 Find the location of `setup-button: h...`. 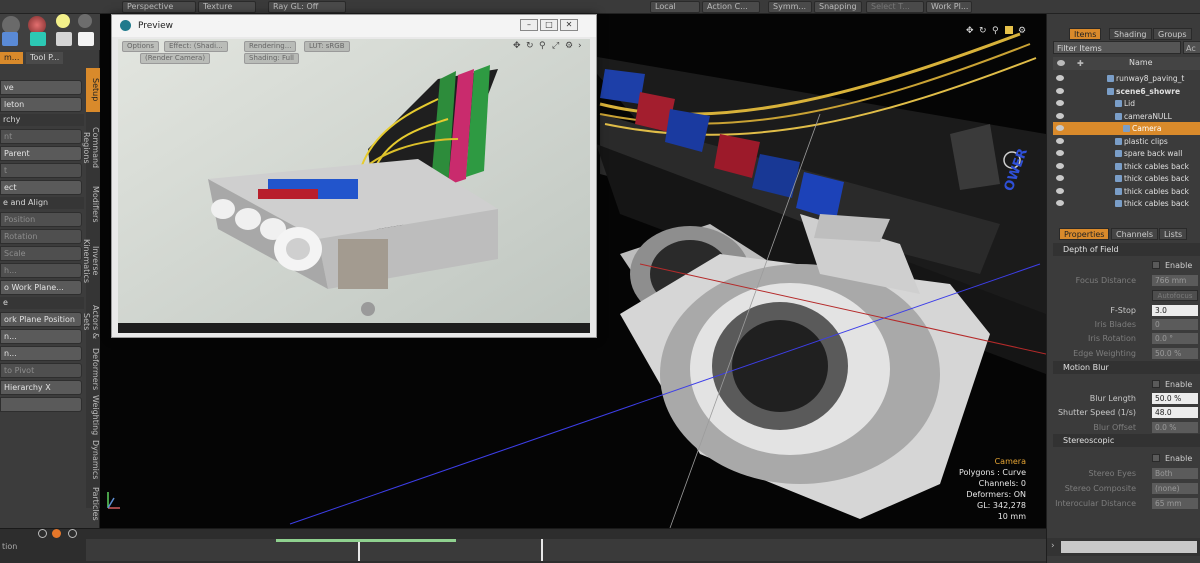

setup-button: h... is located at coordinates (41, 270).